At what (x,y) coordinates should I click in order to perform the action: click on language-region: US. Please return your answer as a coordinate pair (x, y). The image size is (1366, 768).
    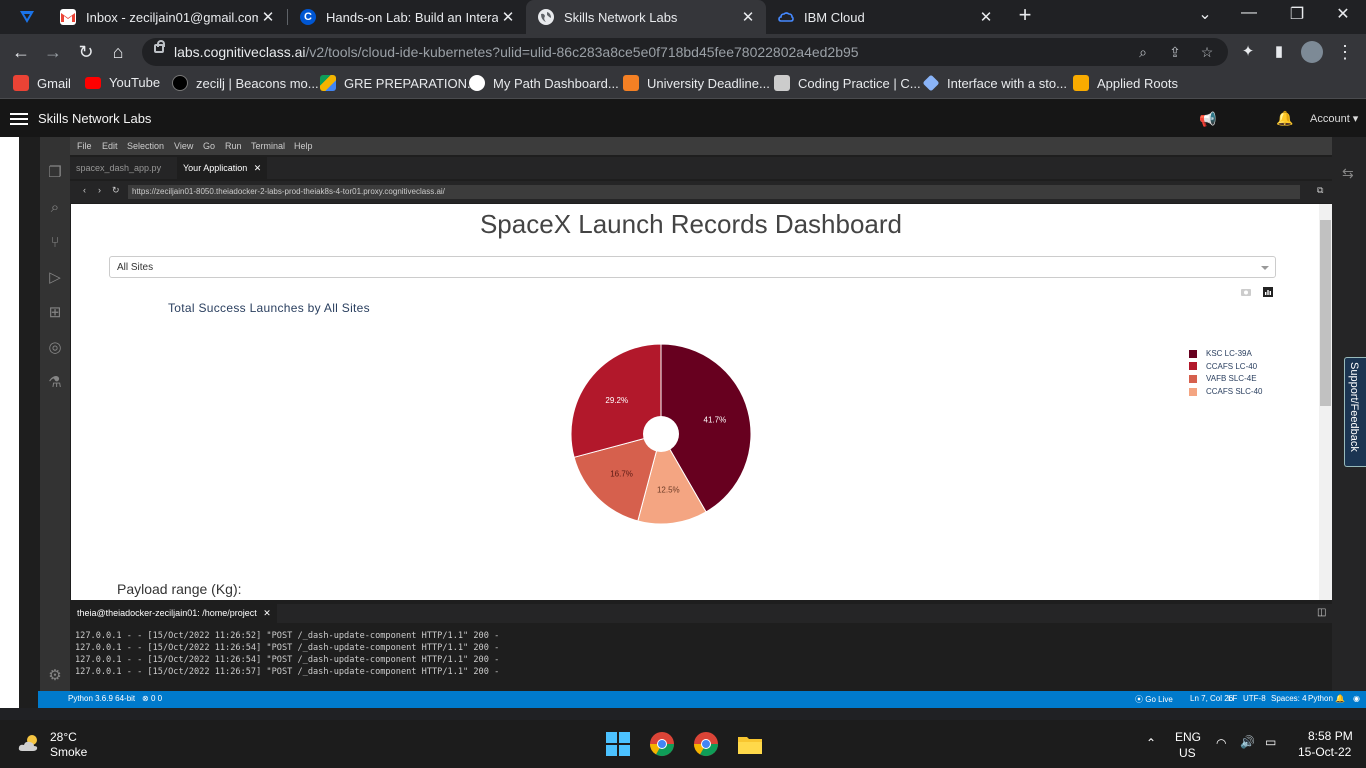
    Looking at the image, I should click on (1187, 753).